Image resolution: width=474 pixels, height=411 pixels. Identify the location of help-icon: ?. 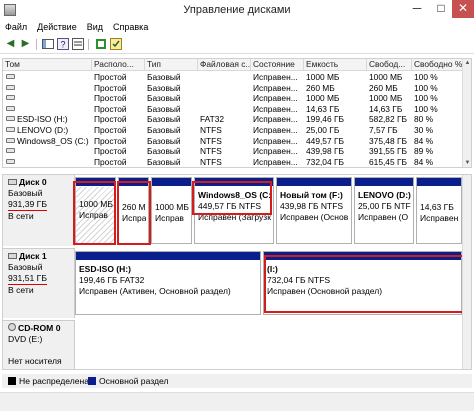
(62, 44).